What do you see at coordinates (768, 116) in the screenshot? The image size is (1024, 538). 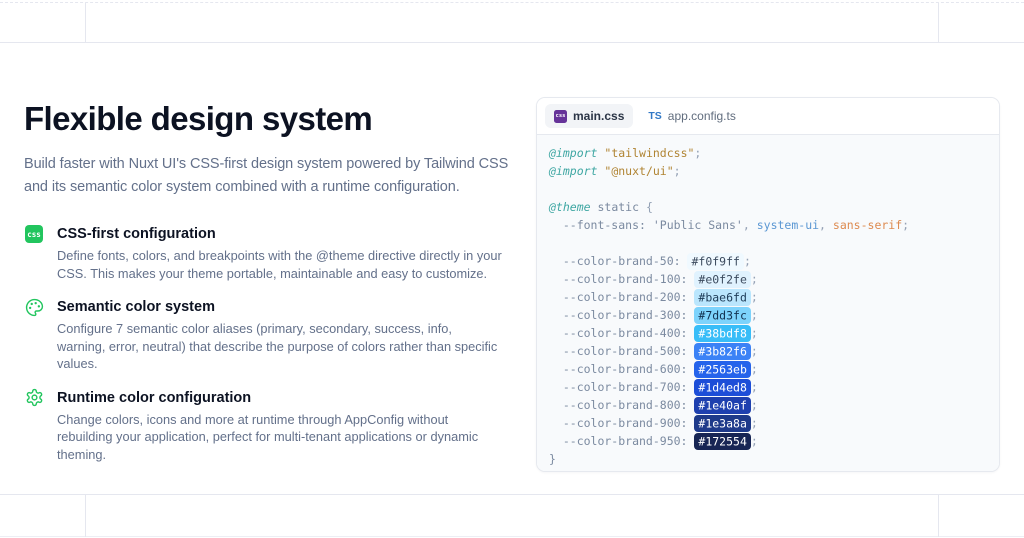 I see `code-panel-tabbar: css main.css TS app.config.ts` at bounding box center [768, 116].